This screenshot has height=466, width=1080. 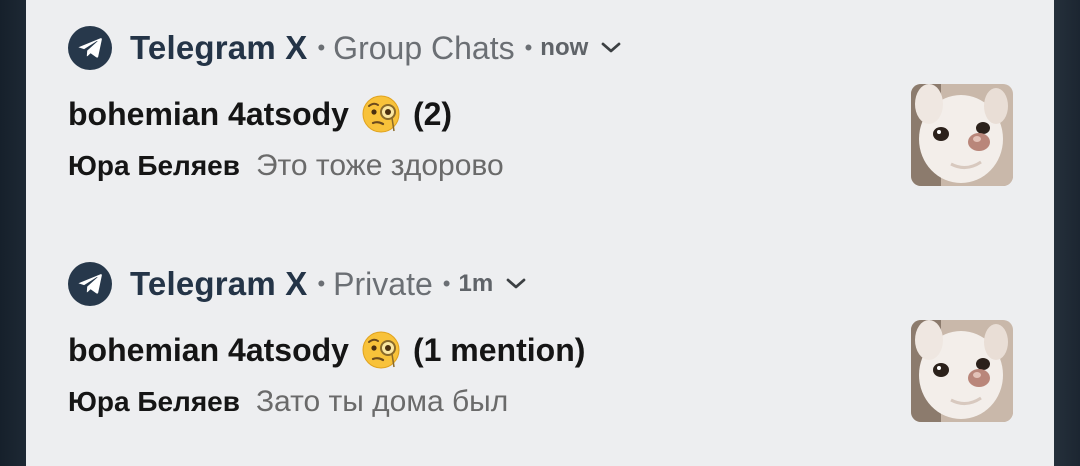 I want to click on notification-body: Юра Беляев Это тоже здорово, so click(x=286, y=166).